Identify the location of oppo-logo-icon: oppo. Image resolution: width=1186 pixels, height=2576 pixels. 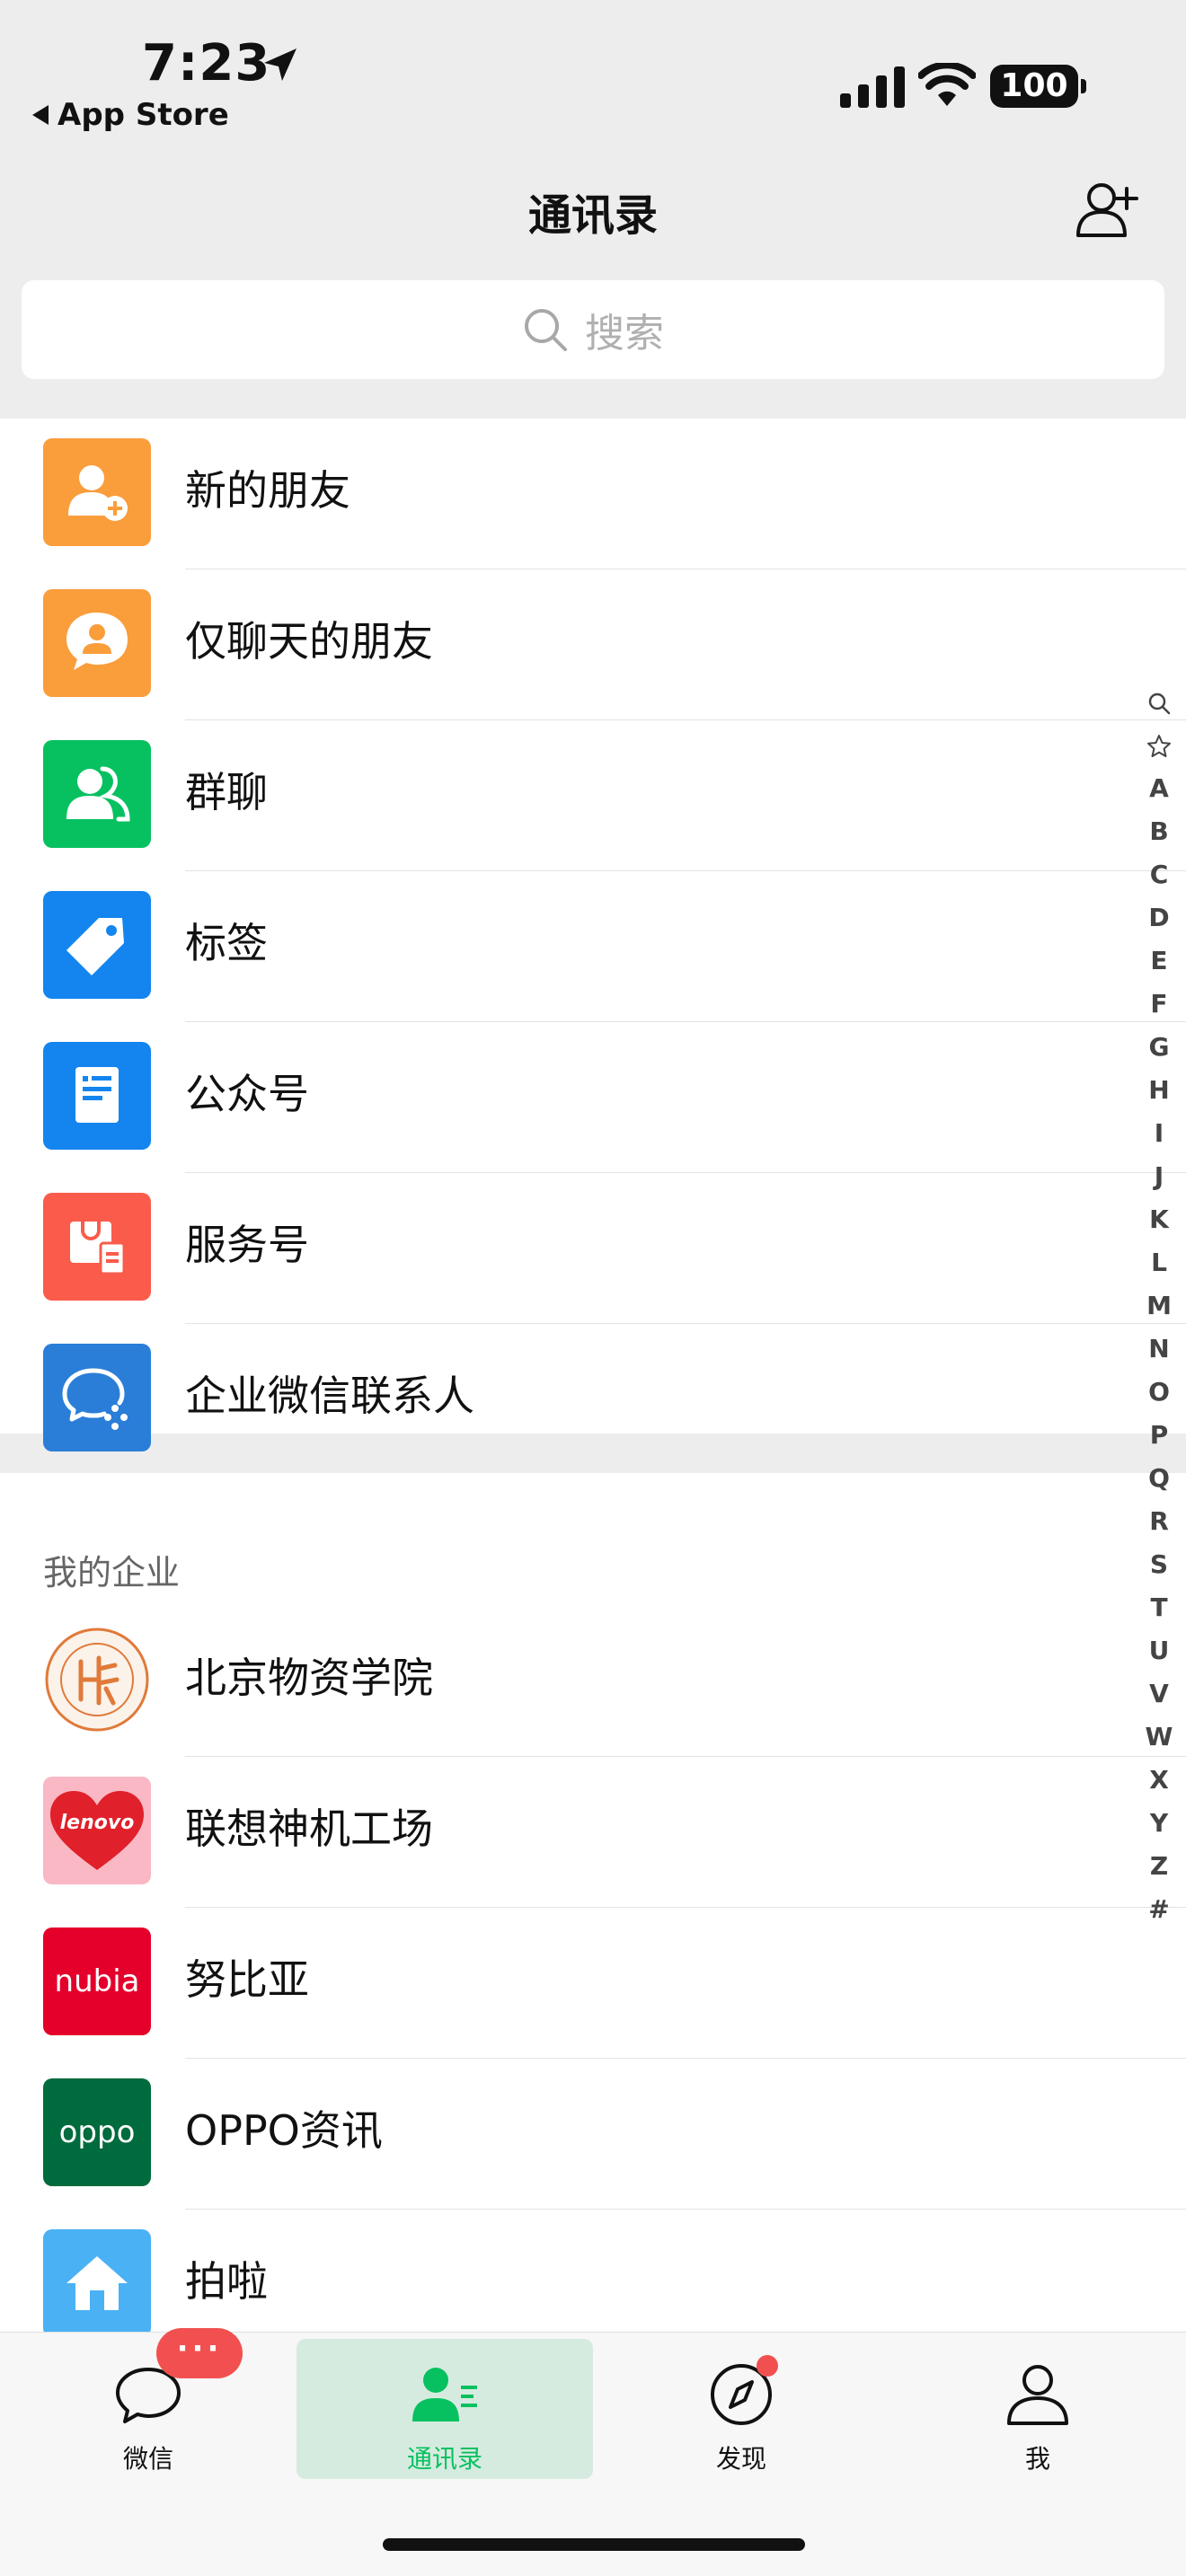
(97, 2132).